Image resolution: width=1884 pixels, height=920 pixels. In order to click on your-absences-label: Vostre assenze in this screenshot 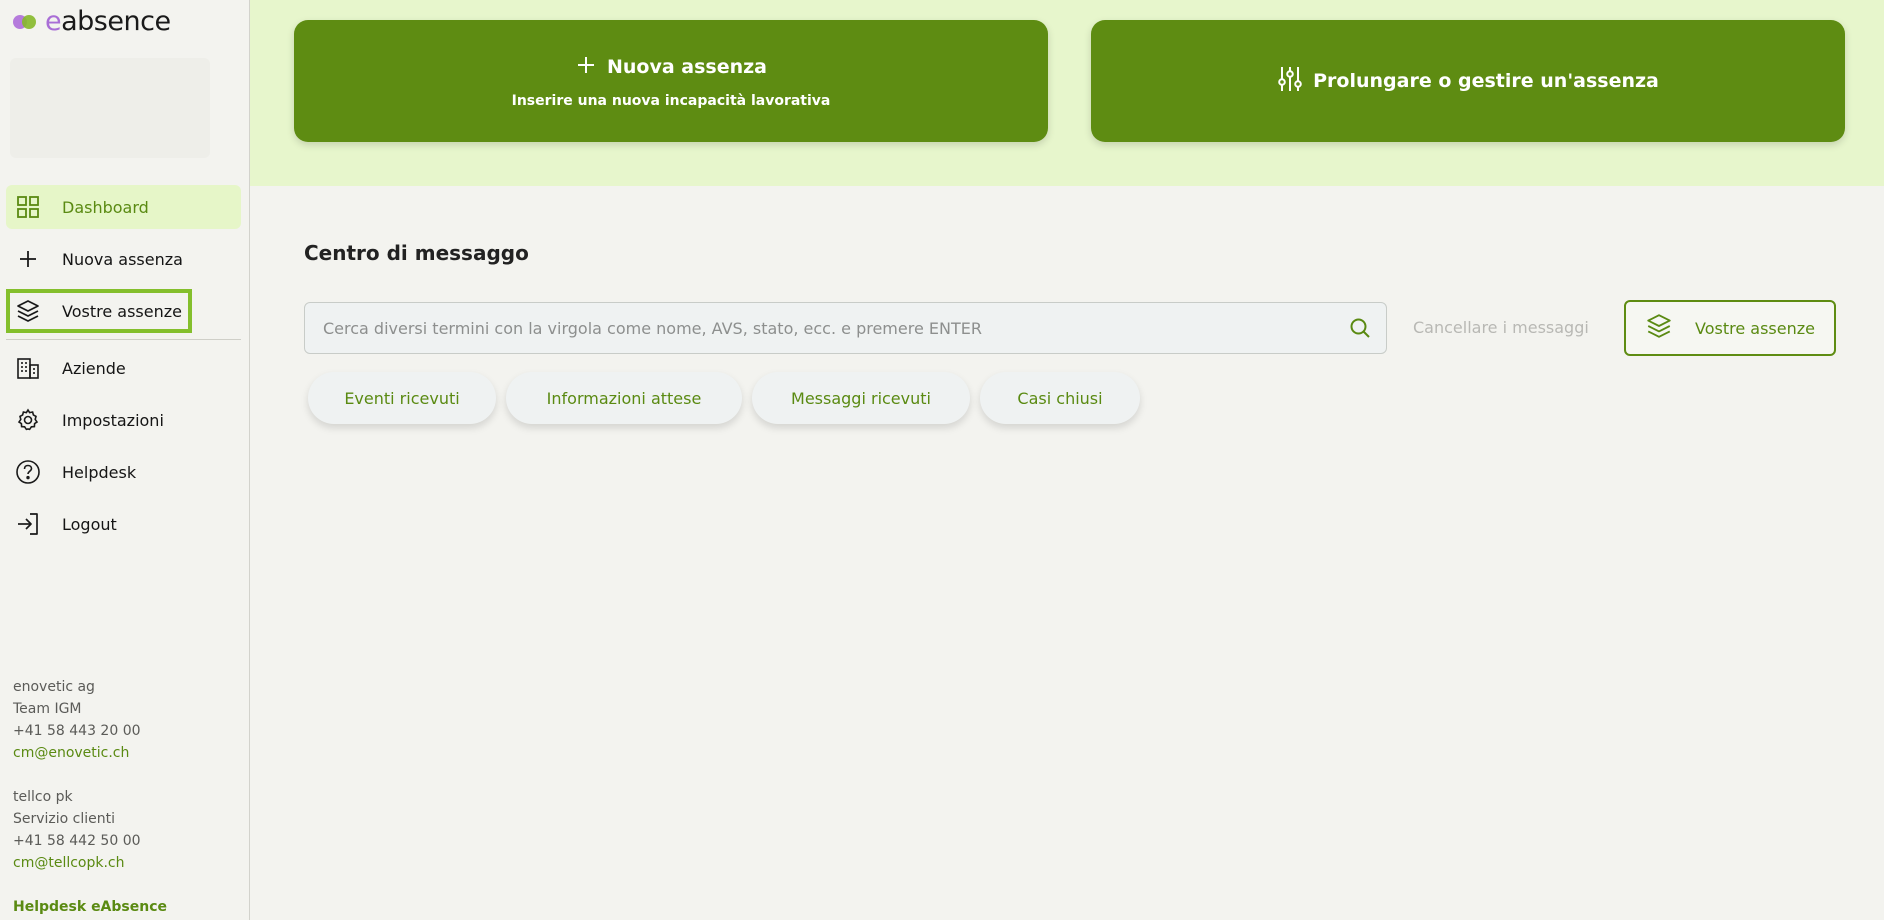, I will do `click(1755, 328)`.